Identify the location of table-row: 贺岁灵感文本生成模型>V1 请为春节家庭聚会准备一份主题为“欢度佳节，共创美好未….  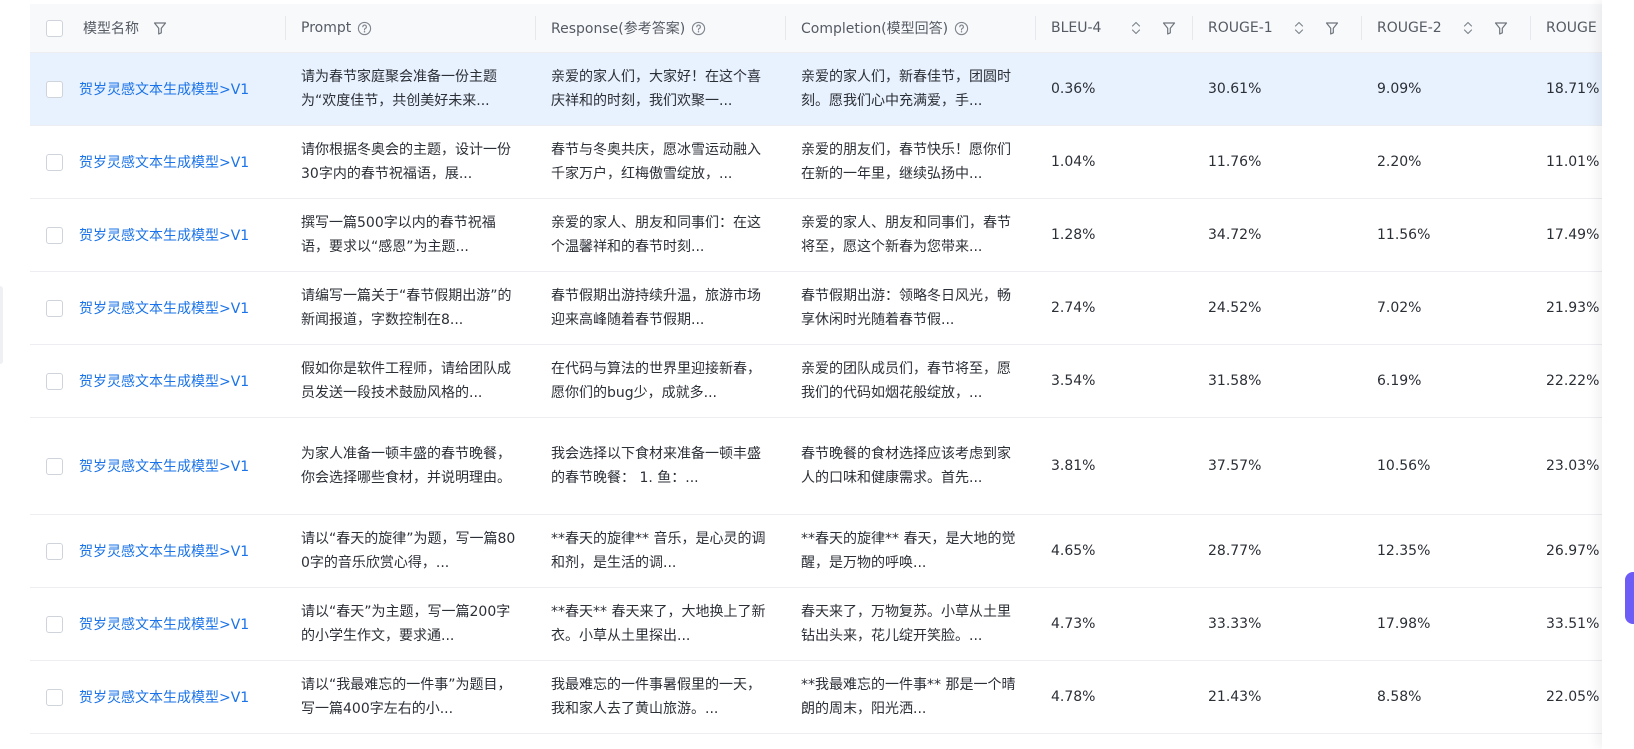
(817, 89).